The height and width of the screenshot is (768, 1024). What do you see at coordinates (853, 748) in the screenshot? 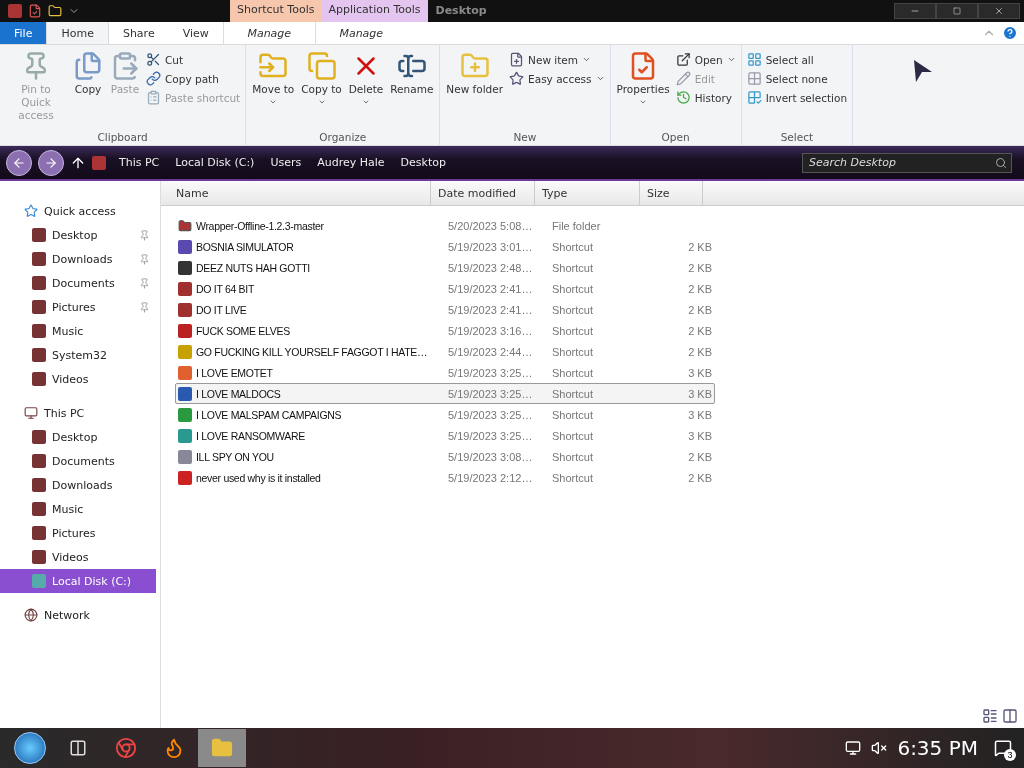
I see `network-icon` at bounding box center [853, 748].